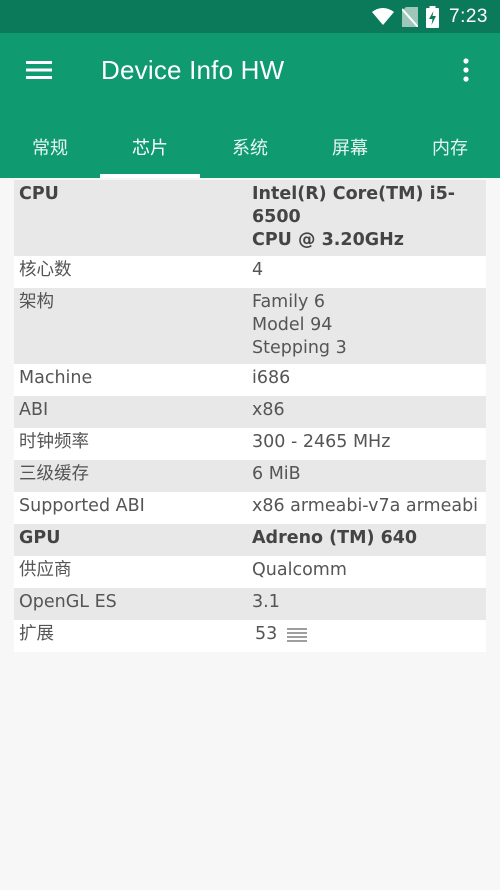 Image resolution: width=500 pixels, height=890 pixels. I want to click on row-value: 3.1, so click(266, 602).